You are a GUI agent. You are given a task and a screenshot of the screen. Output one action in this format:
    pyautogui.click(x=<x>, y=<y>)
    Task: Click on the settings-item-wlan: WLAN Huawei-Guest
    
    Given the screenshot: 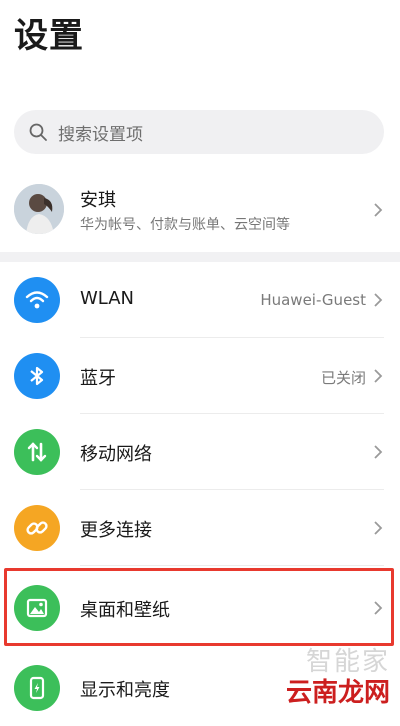 What is the action you would take?
    pyautogui.click(x=200, y=300)
    